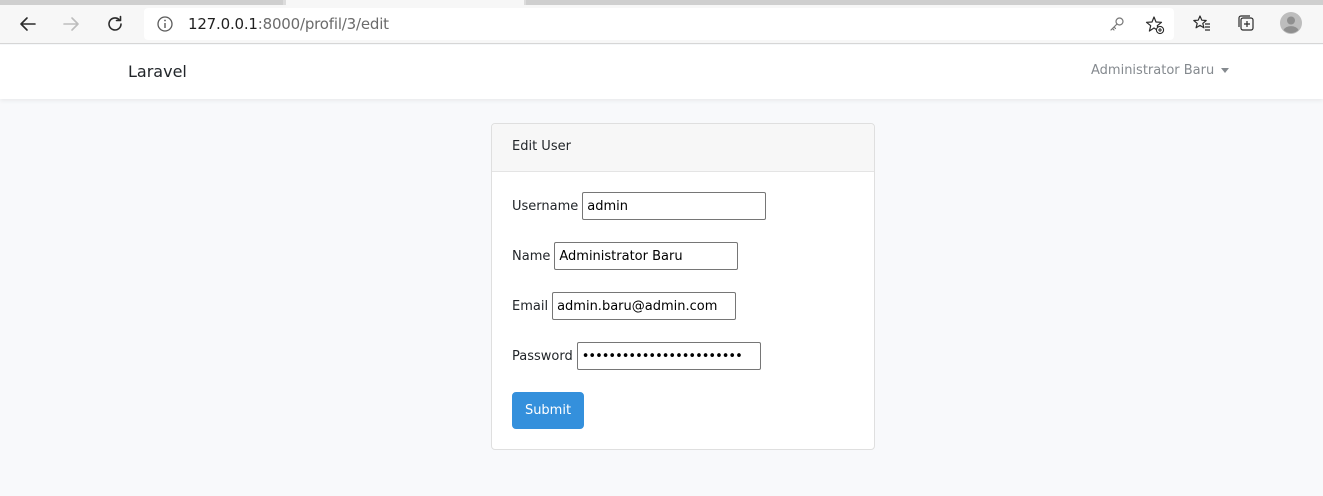 Image resolution: width=1323 pixels, height=496 pixels. I want to click on password-row: Password, so click(636, 356).